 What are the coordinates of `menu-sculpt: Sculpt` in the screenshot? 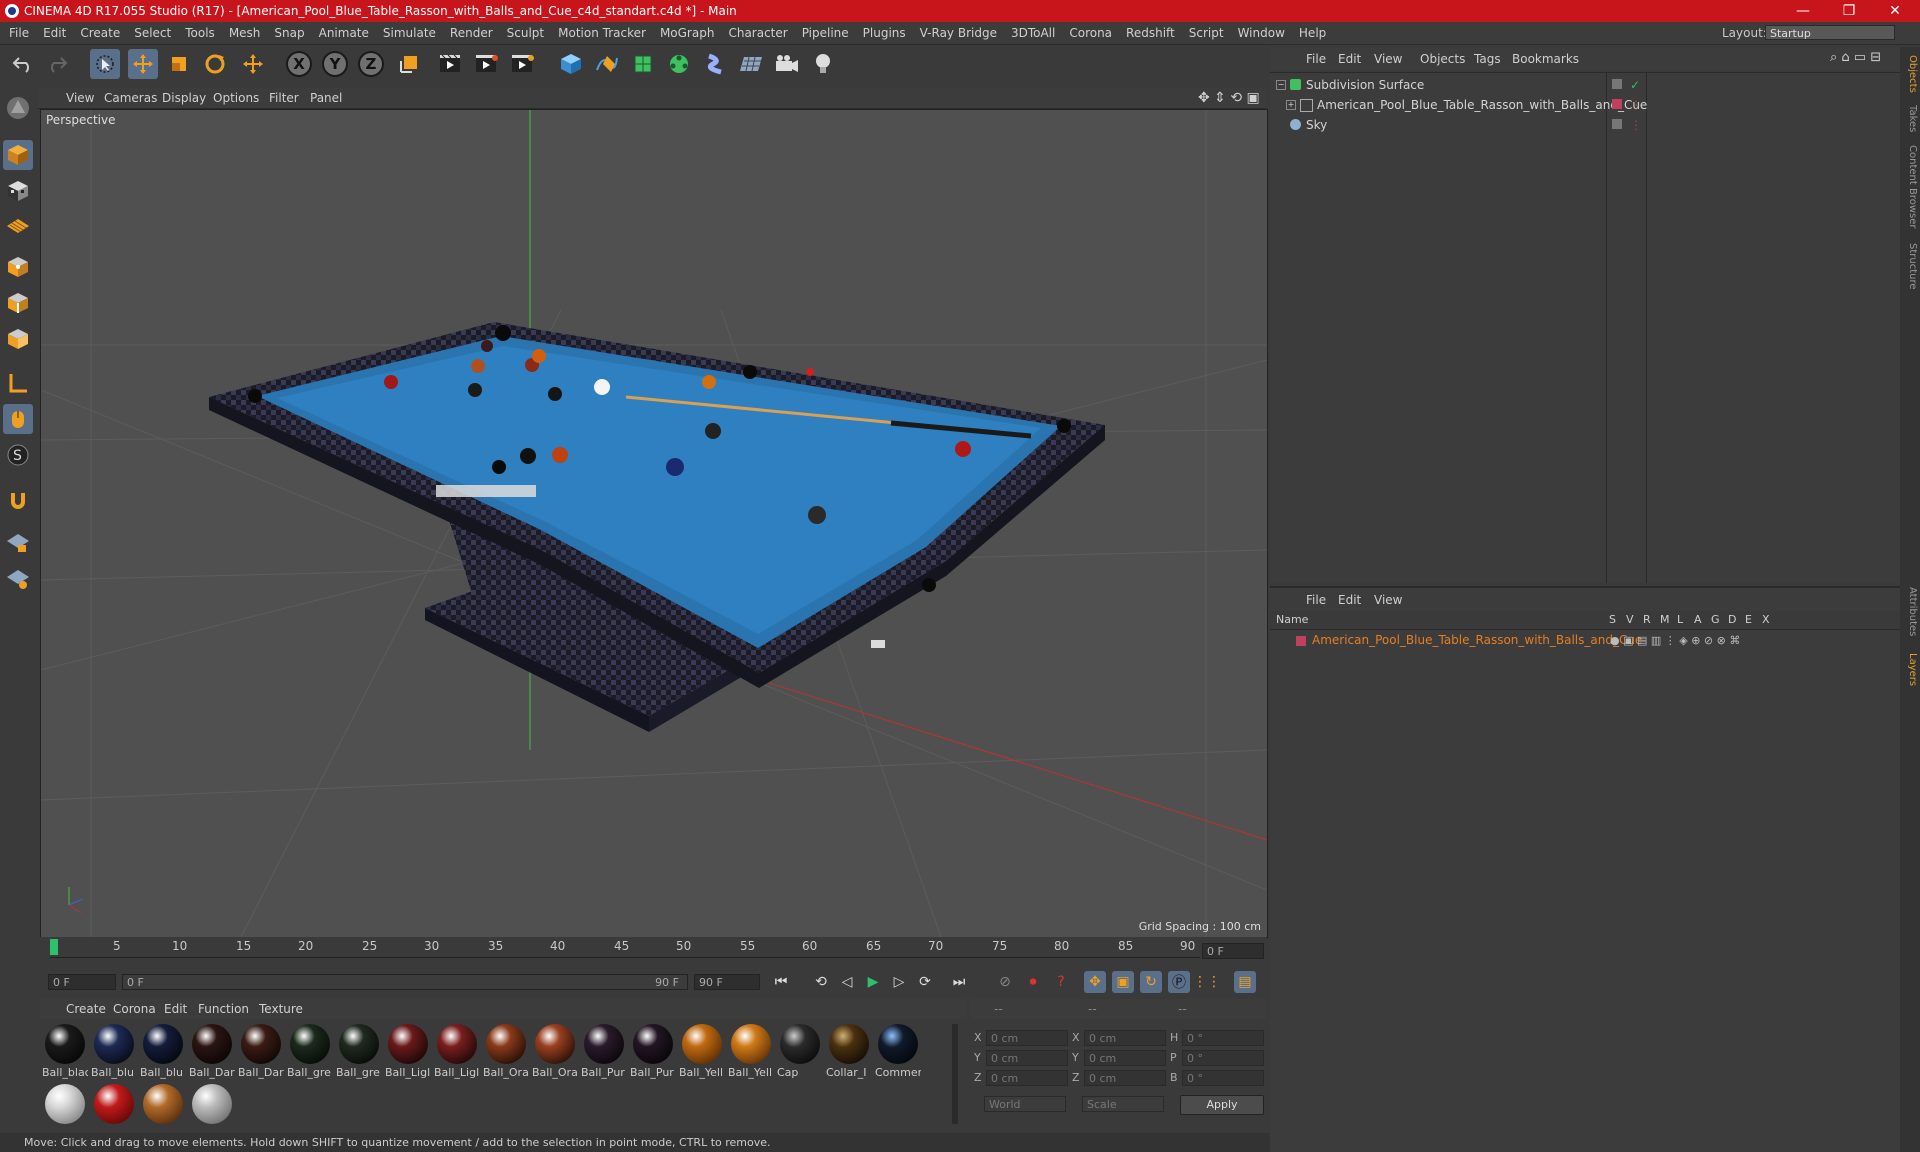 It's located at (525, 33).